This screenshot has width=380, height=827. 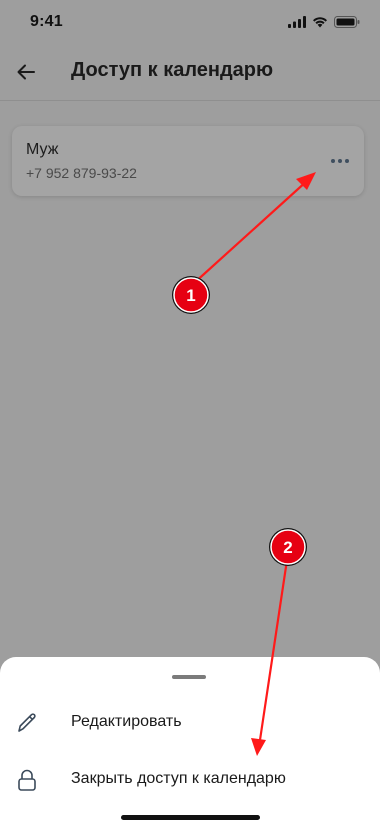 I want to click on sheet-drag-handle, so click(x=189, y=677).